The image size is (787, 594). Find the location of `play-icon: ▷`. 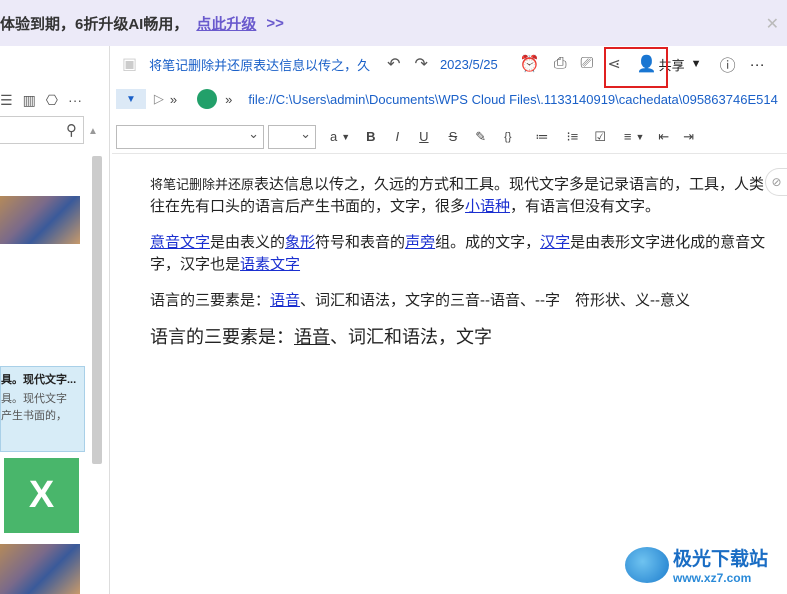

play-icon: ▷ is located at coordinates (159, 99).